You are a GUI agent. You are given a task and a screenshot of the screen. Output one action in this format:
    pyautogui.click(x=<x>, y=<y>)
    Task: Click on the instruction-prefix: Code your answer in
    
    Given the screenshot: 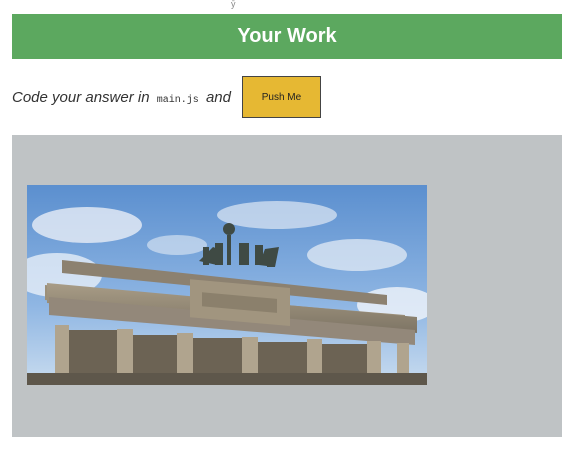 What is the action you would take?
    pyautogui.click(x=81, y=97)
    